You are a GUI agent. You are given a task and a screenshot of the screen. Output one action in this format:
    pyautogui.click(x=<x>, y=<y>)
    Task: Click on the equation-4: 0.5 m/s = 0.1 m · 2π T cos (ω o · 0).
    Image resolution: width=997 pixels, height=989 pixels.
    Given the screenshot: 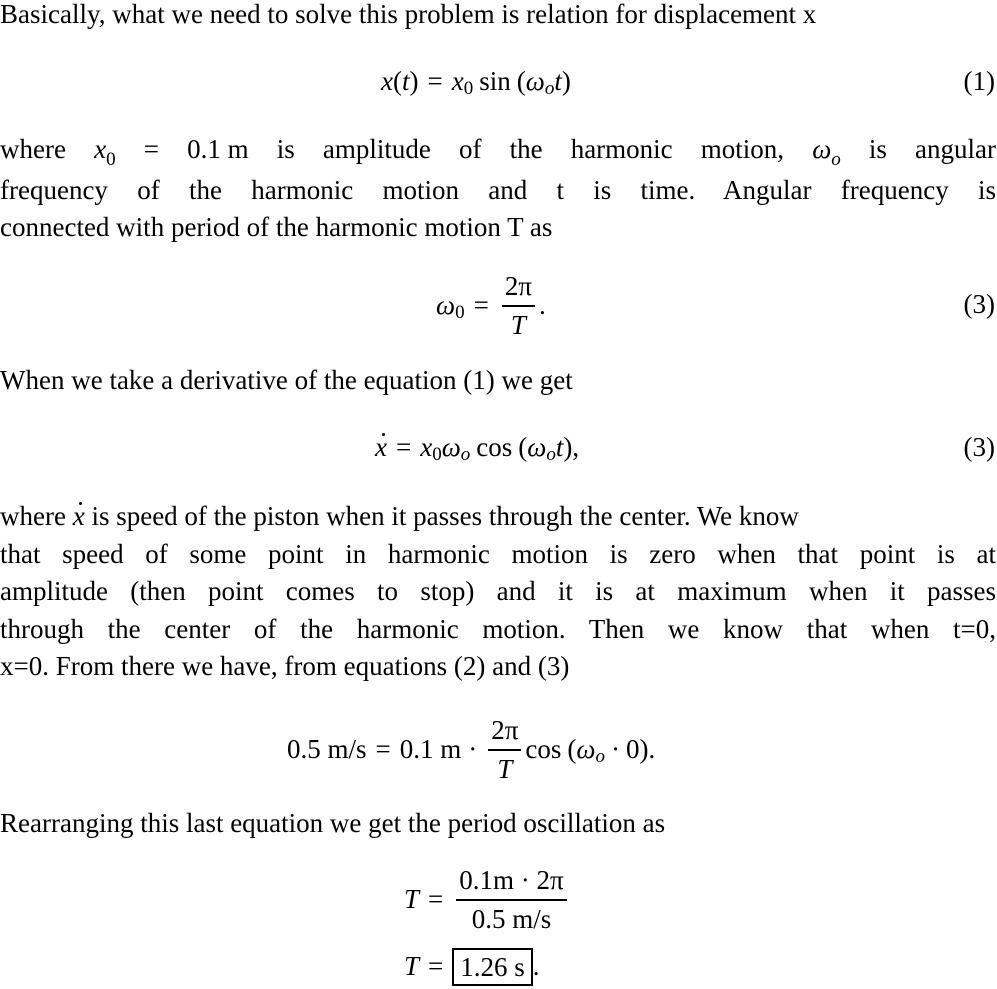 What is the action you would take?
    pyautogui.click(x=498, y=750)
    